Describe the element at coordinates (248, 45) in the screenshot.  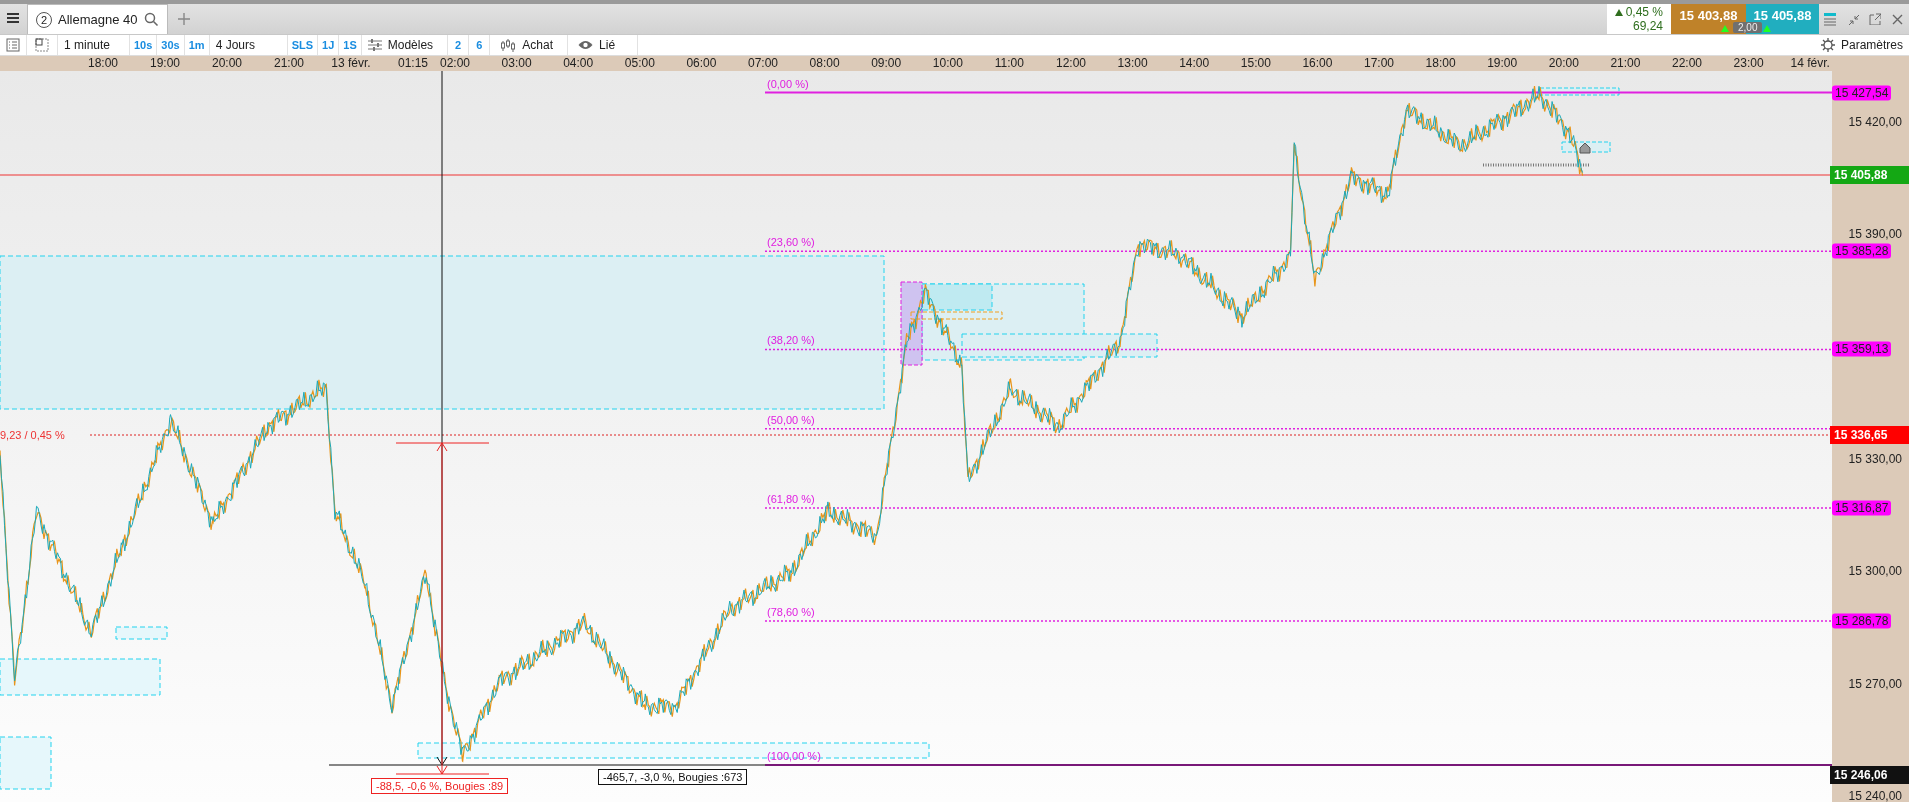
I see `period-dropdown: 4 Jours` at that location.